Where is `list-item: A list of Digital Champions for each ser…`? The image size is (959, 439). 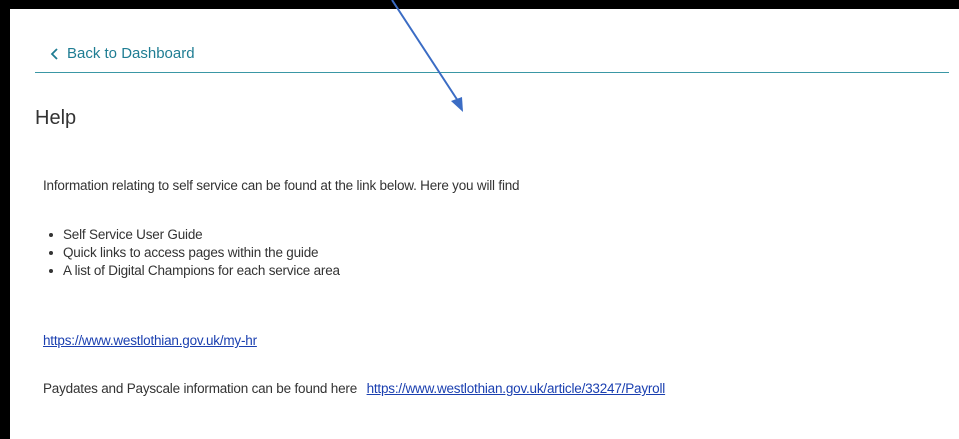
list-item: A list of Digital Champions for each ser… is located at coordinates (191, 271).